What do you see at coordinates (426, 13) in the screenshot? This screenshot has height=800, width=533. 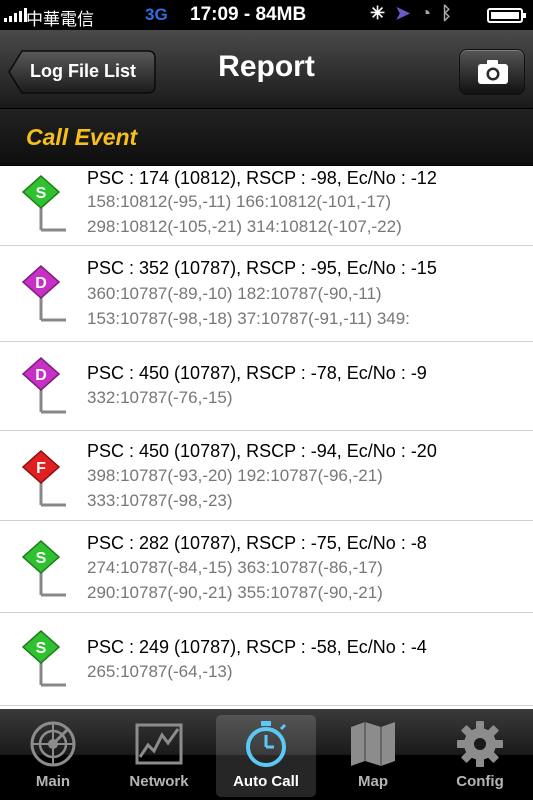 I see `clock-icon: ◔` at bounding box center [426, 13].